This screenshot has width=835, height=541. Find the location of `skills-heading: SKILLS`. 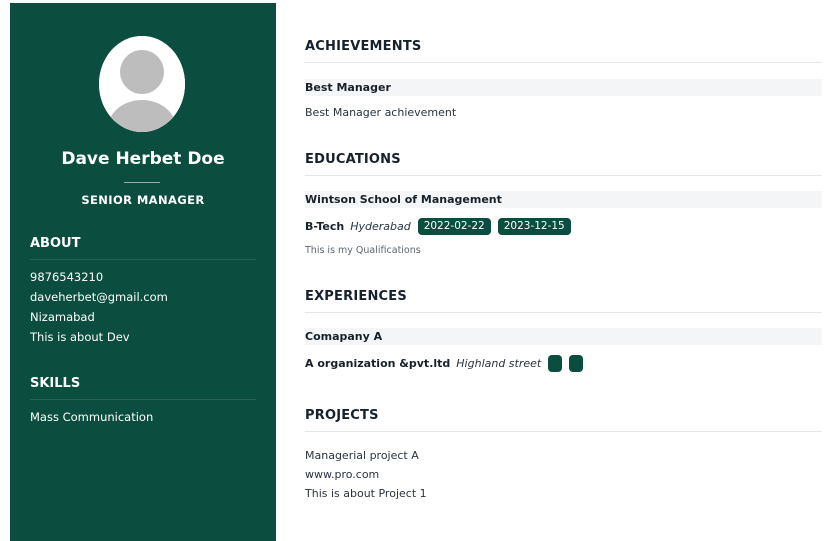

skills-heading: SKILLS is located at coordinates (55, 383).